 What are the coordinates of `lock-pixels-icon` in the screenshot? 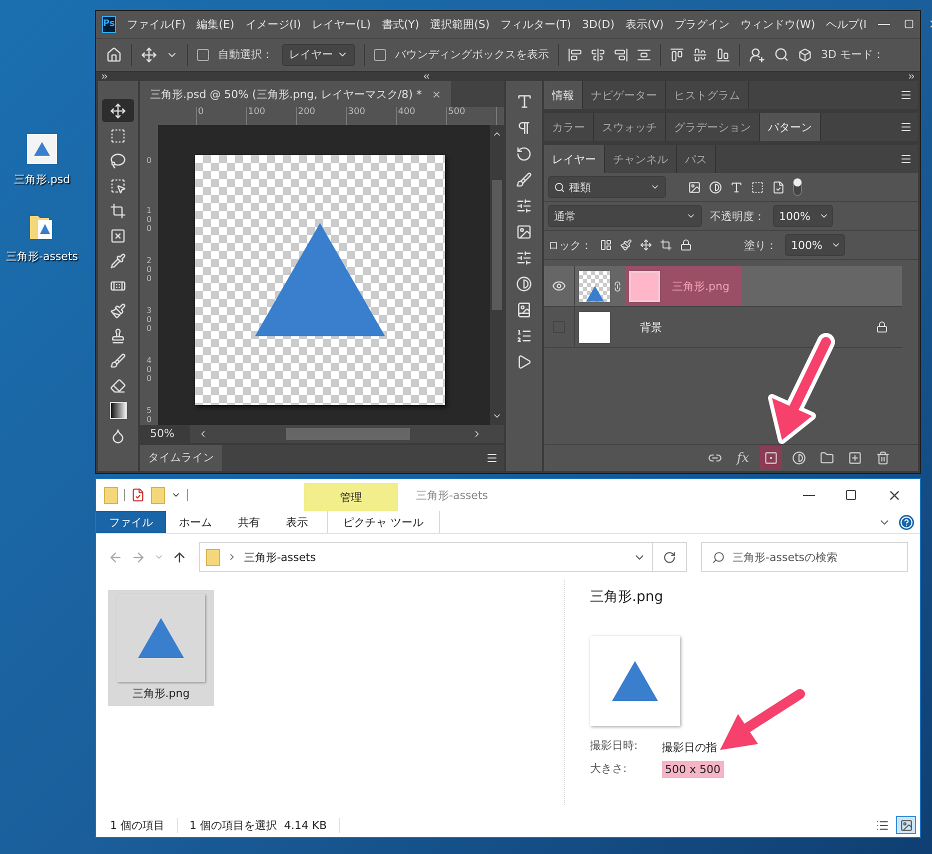 It's located at (606, 245).